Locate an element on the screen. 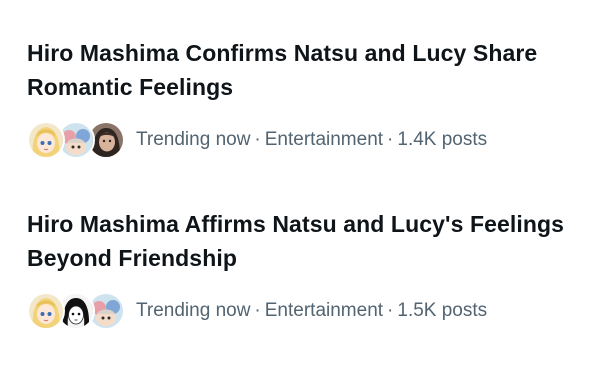 This screenshot has width=607, height=369. trend-meta: Trending now · Entertainment · 1.5K posts is located at coordinates (307, 311).